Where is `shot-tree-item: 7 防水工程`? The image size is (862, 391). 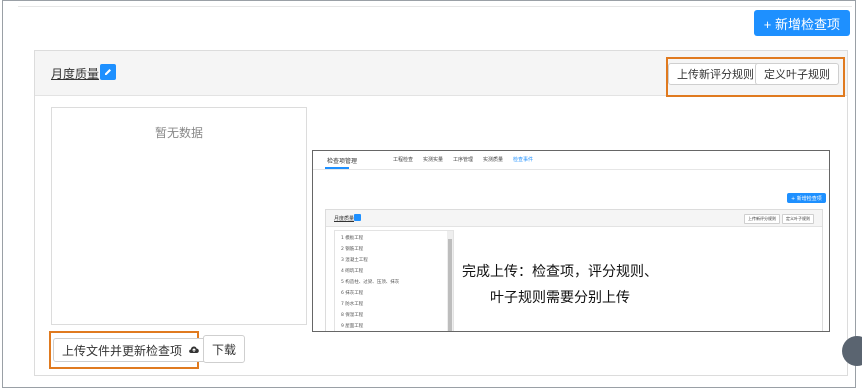
shot-tree-item: 7 防水工程 is located at coordinates (352, 304).